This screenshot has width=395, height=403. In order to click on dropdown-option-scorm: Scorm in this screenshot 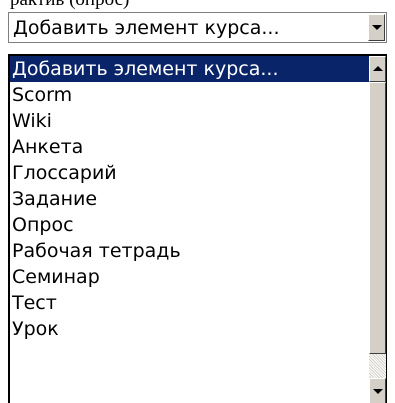, I will do `click(190, 95)`.